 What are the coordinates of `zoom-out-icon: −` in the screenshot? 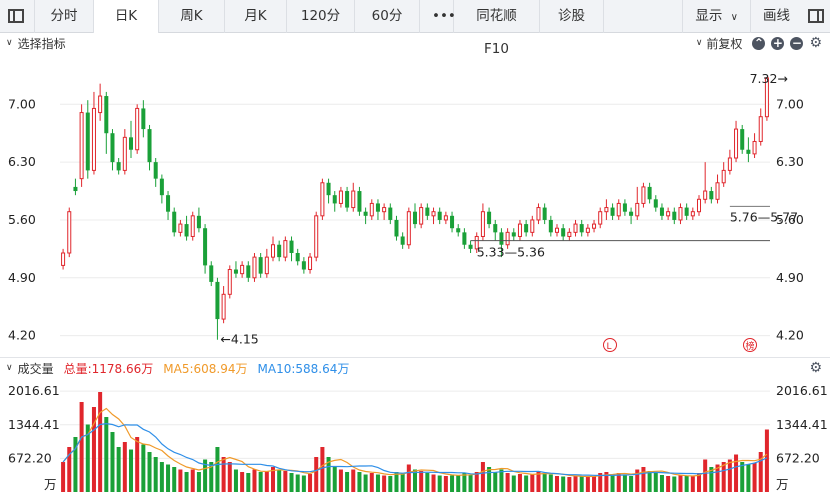 It's located at (797, 43).